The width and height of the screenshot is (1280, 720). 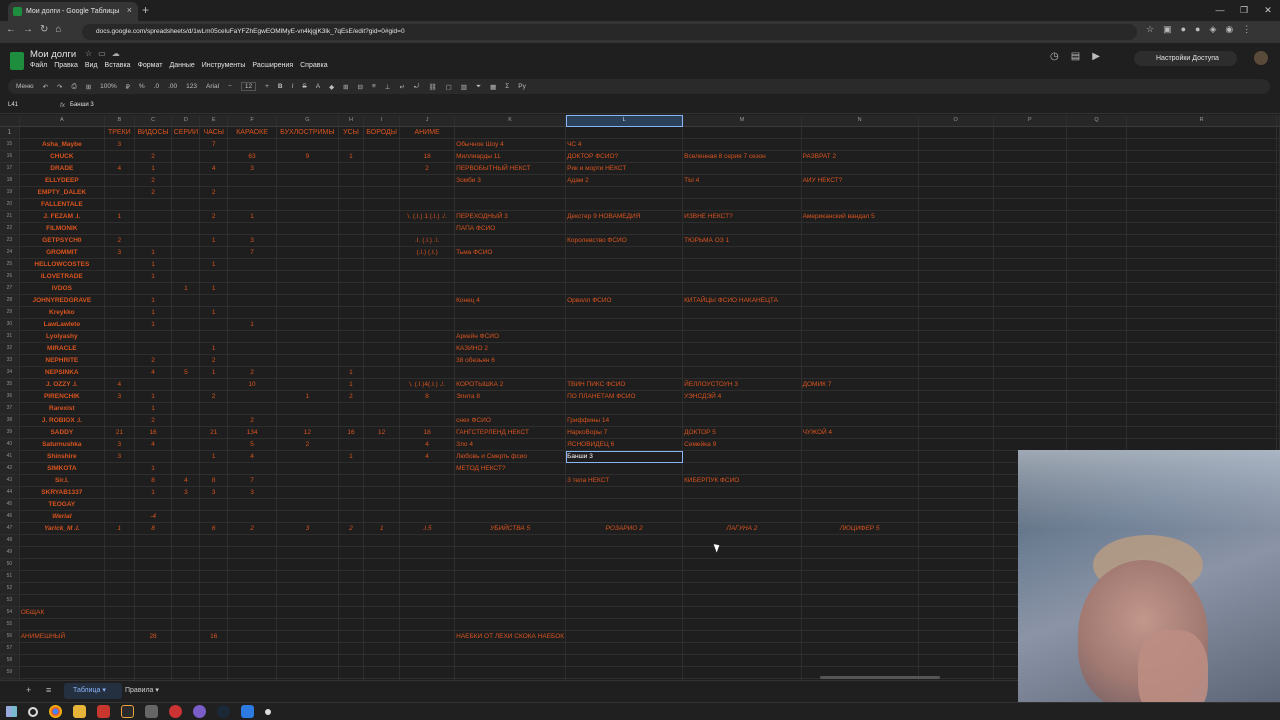 What do you see at coordinates (214, 432) in the screenshot?
I see `cell: 21` at bounding box center [214, 432].